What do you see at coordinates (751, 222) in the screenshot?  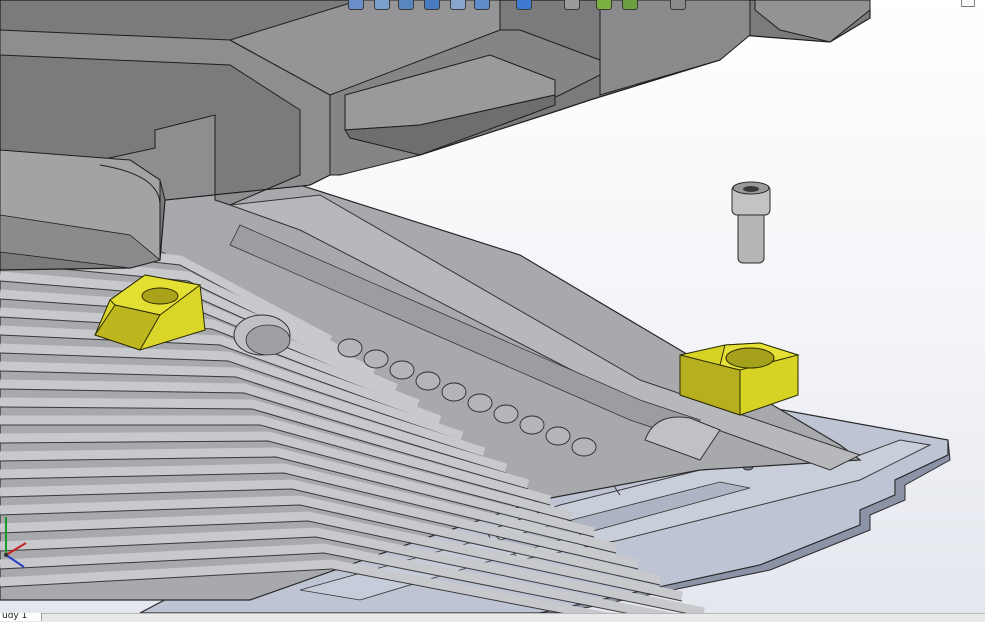 I see `socket-head-bolt` at bounding box center [751, 222].